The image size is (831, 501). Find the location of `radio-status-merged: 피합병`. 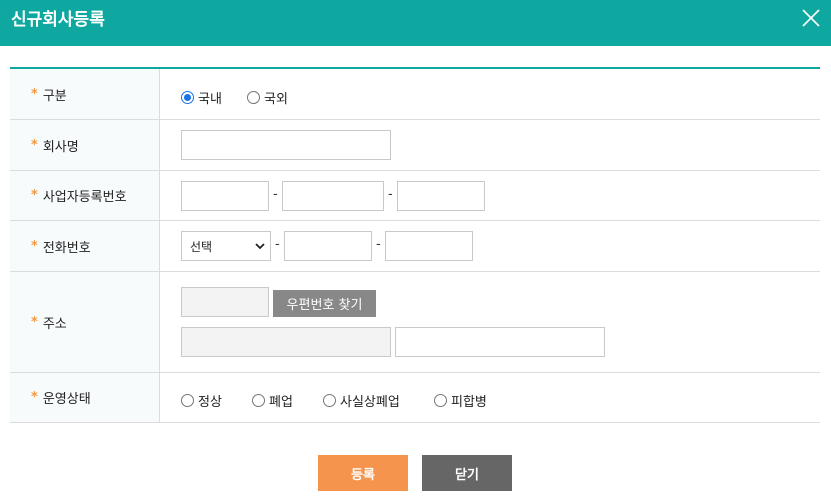

radio-status-merged: 피합병 is located at coordinates (460, 400).